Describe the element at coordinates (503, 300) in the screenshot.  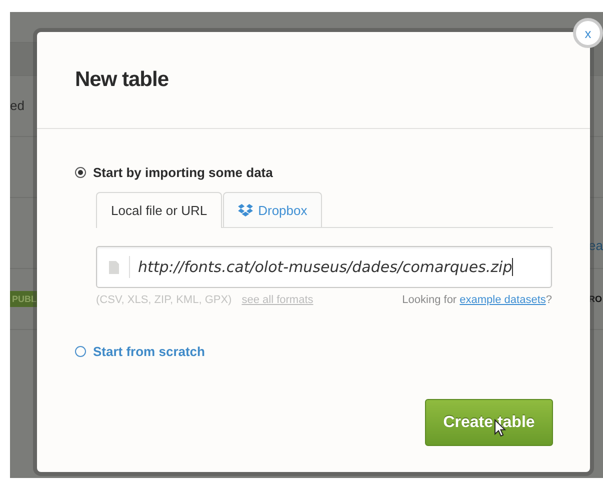
I see `example-datasets-link: example datasets` at that location.